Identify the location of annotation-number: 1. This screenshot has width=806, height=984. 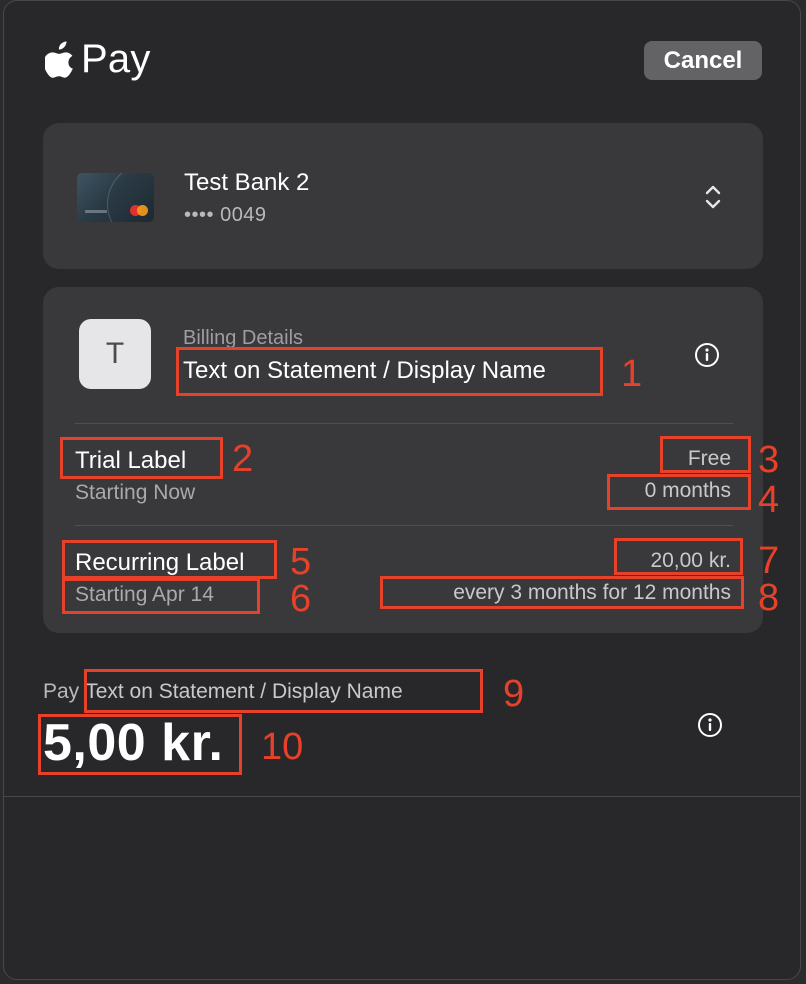
(632, 374).